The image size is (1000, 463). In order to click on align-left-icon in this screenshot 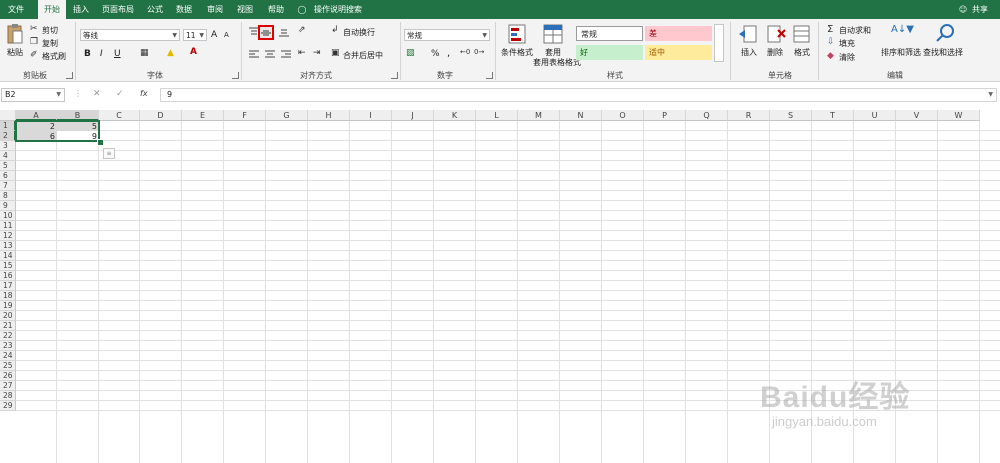, I will do `click(254, 54)`.